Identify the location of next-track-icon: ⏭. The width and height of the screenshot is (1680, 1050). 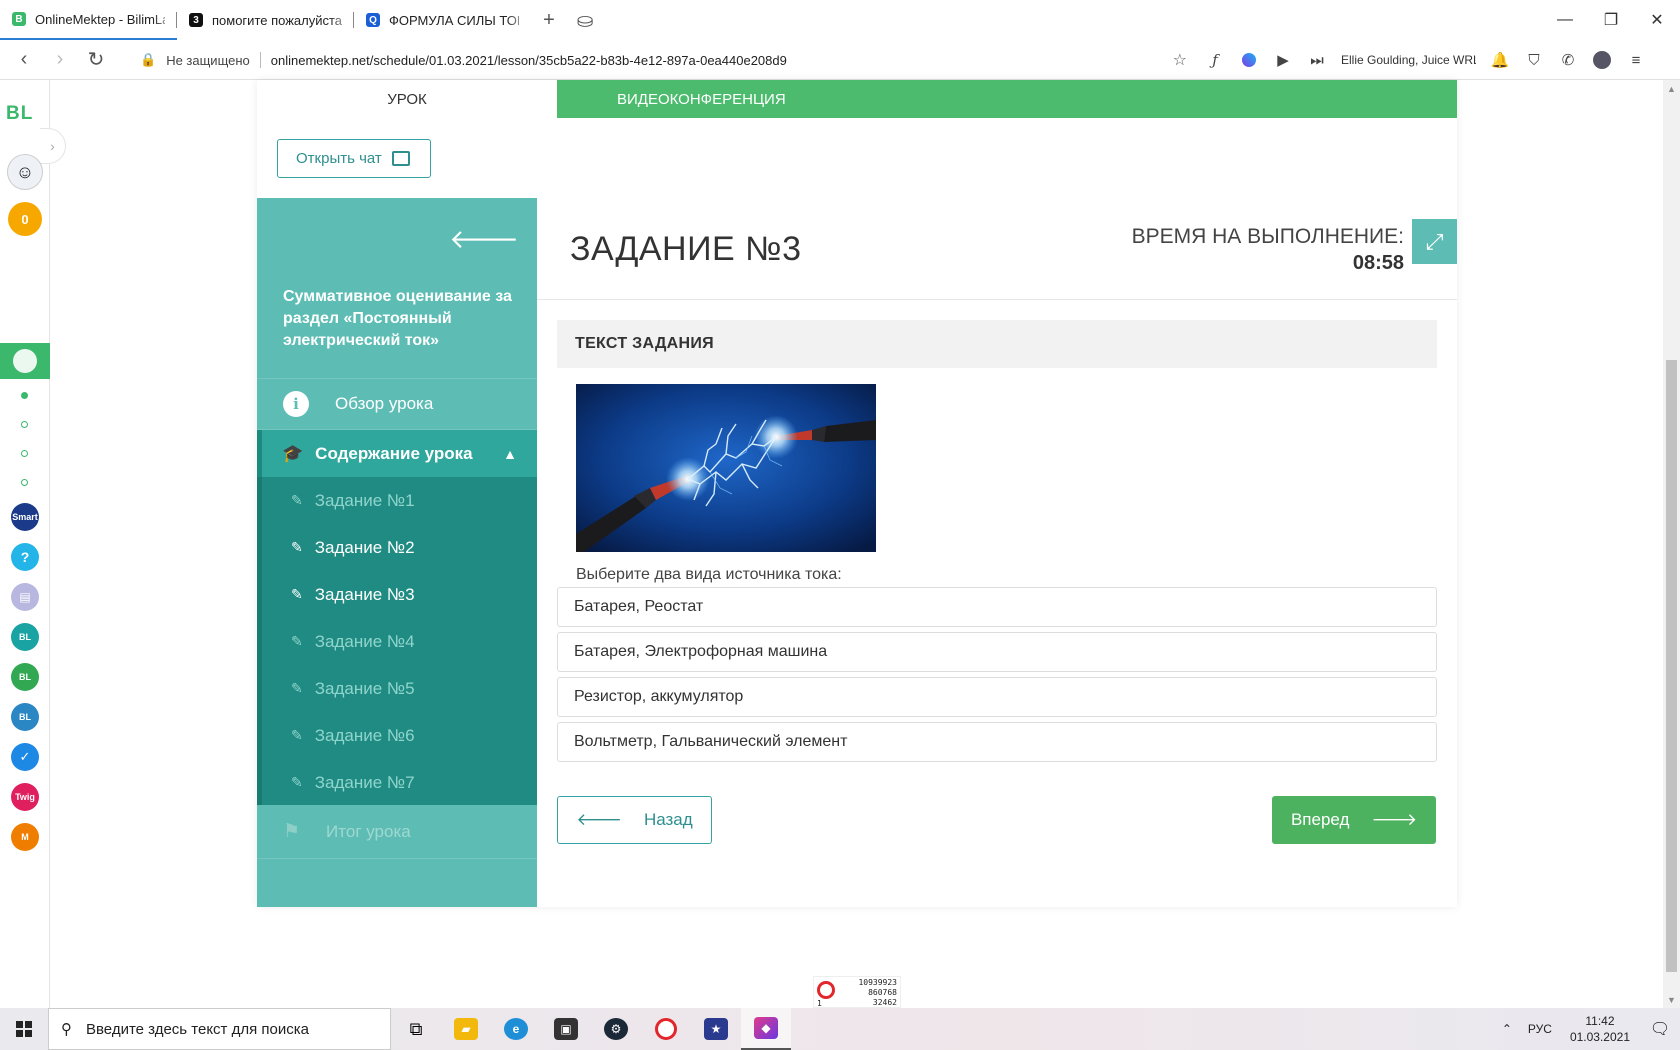
(1317, 60).